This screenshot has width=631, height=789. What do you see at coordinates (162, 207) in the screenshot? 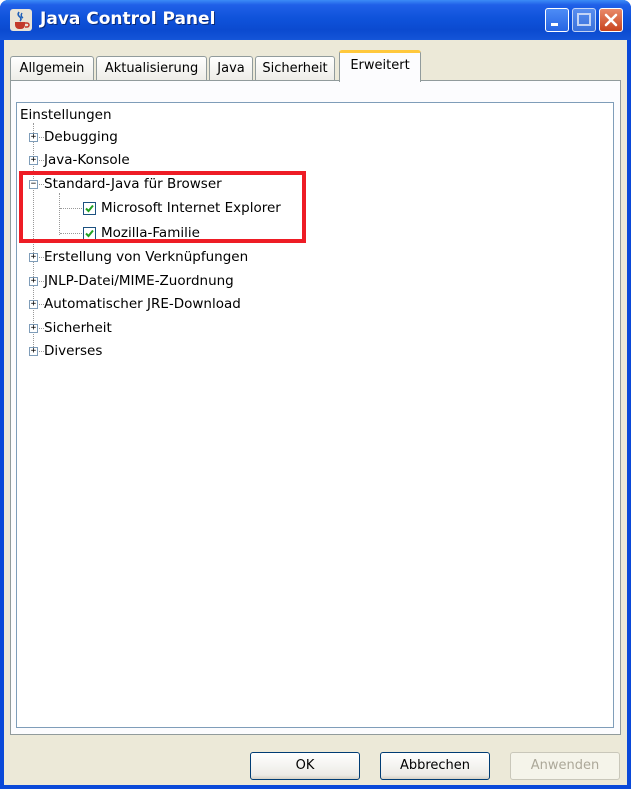
I see `red-highlight-box` at bounding box center [162, 207].